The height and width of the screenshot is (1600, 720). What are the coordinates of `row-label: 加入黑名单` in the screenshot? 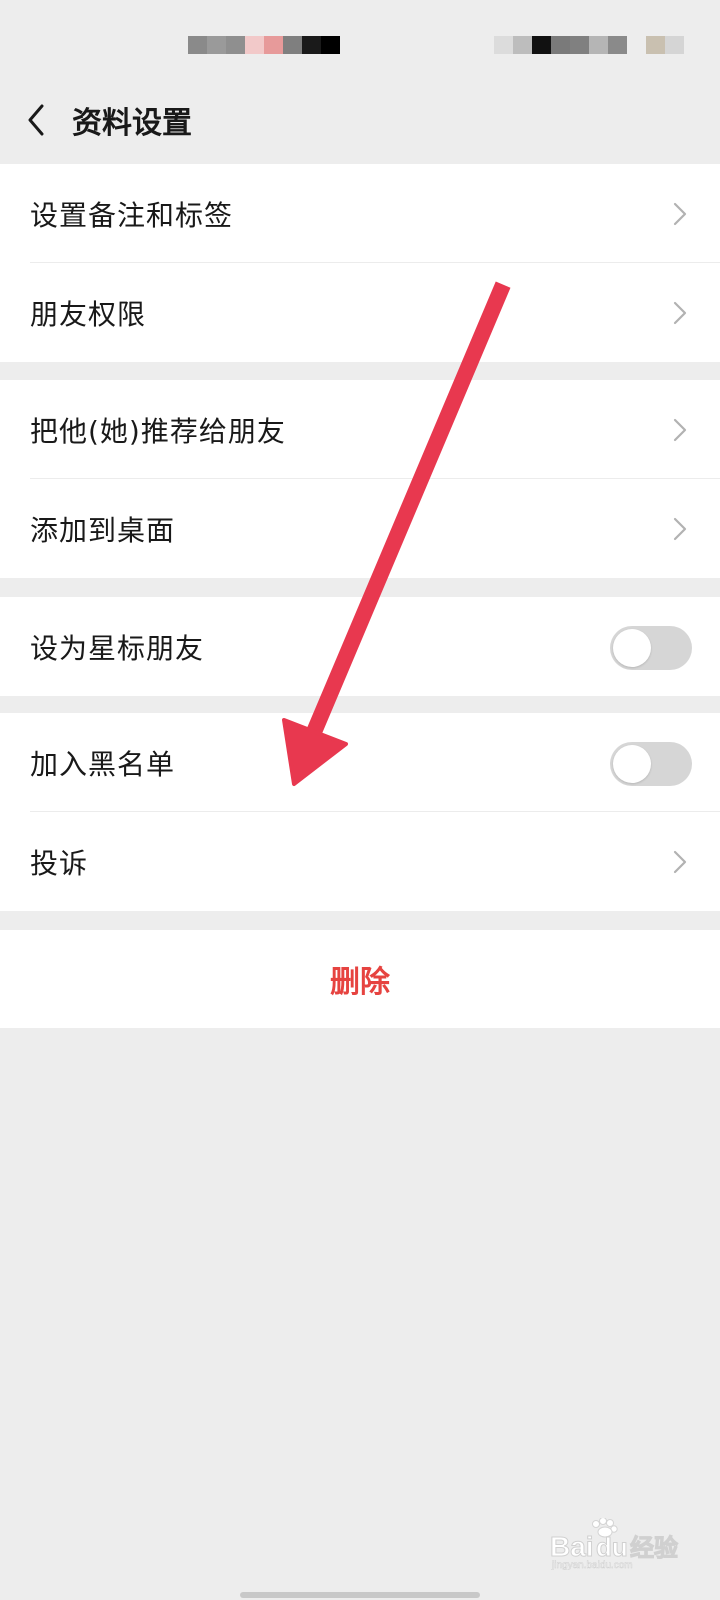 It's located at (103, 764).